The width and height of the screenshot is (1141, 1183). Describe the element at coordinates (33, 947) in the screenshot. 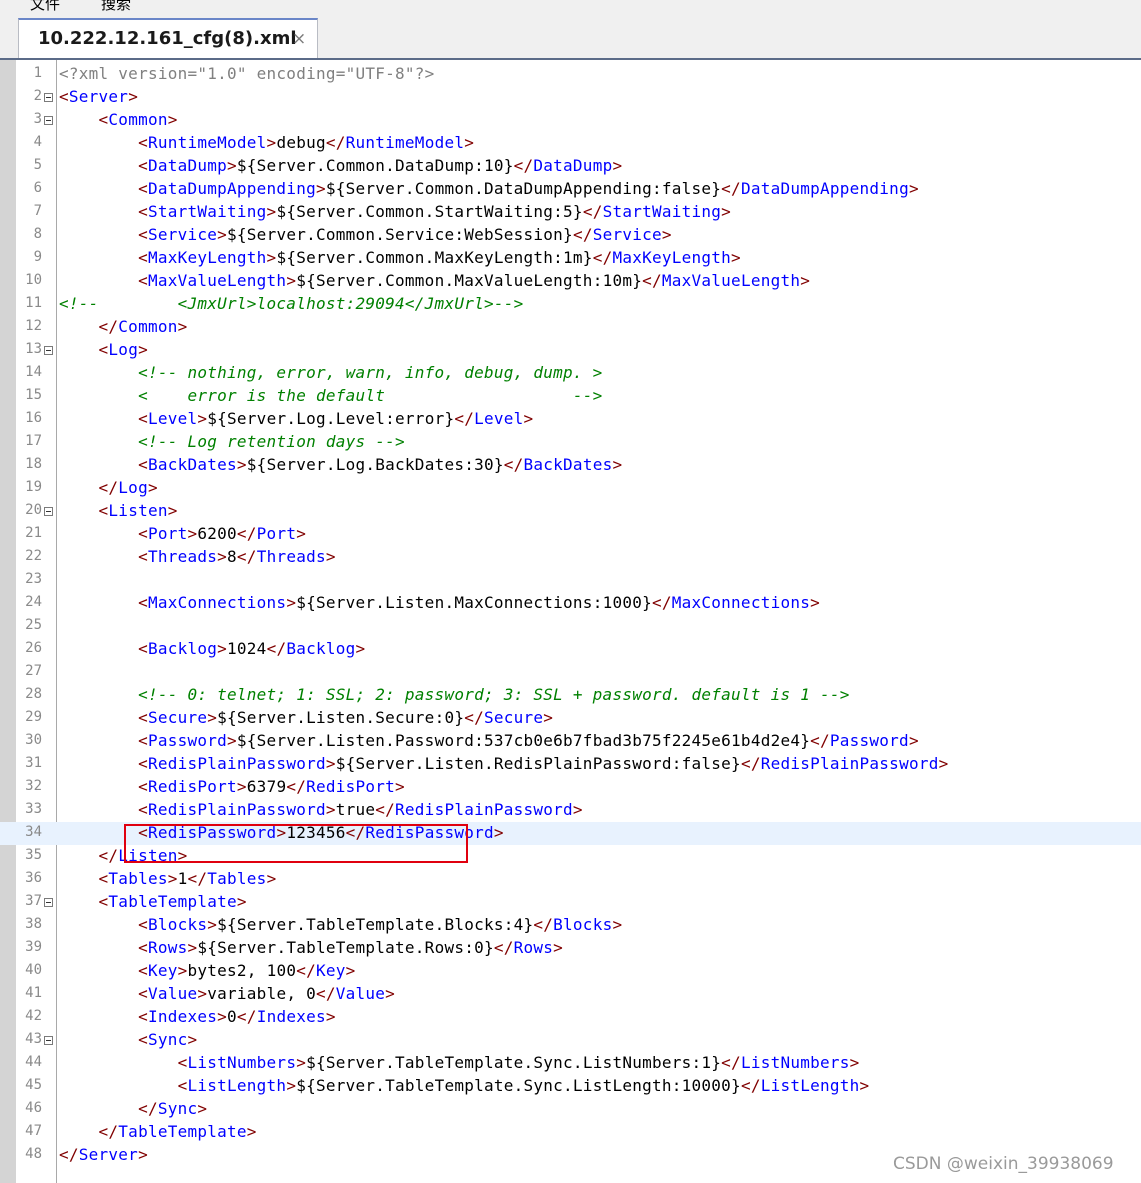

I see `line-number: 39` at that location.